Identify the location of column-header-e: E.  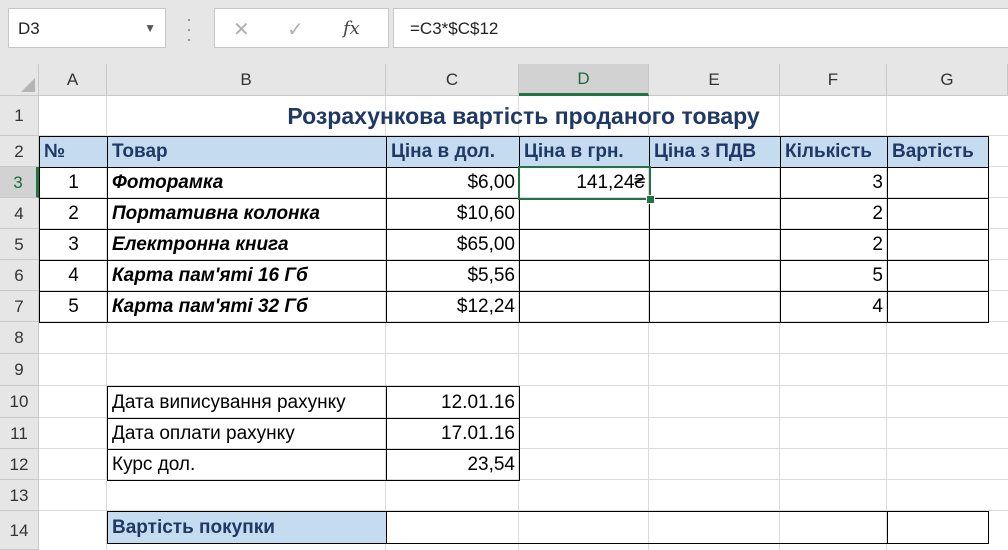
(714, 80).